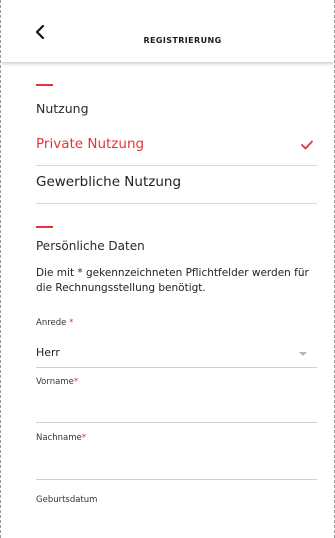 Image resolution: width=335 pixels, height=538 pixels. I want to click on option-commercial-usage: Gewerbliche Nutzung, so click(176, 185).